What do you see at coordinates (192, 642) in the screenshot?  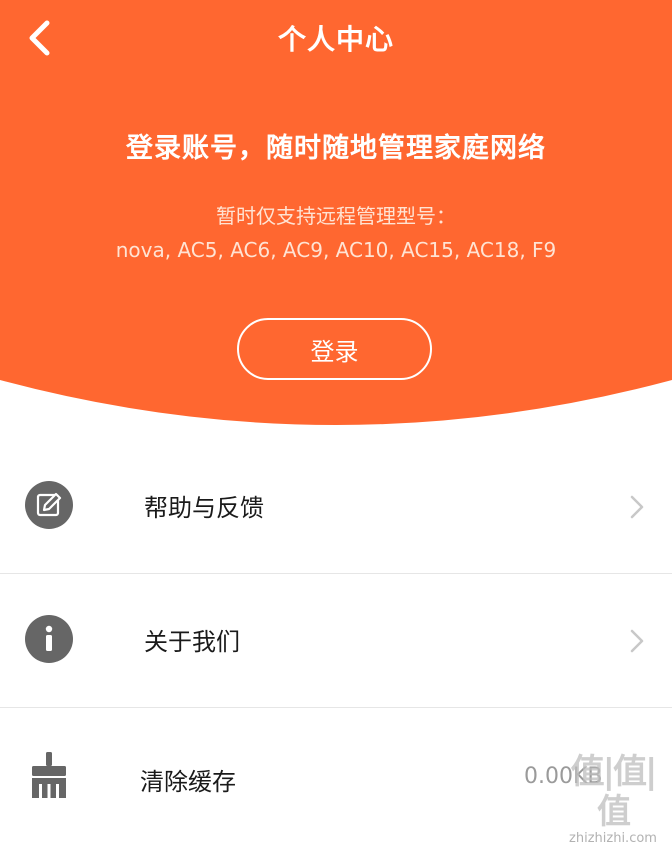 I see `menu-label-about-us: 关于我们` at bounding box center [192, 642].